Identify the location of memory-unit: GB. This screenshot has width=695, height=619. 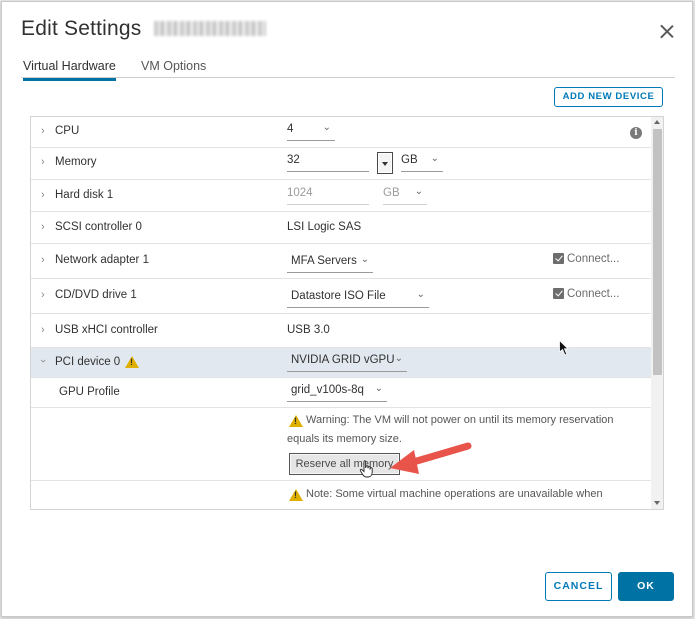
(409, 160).